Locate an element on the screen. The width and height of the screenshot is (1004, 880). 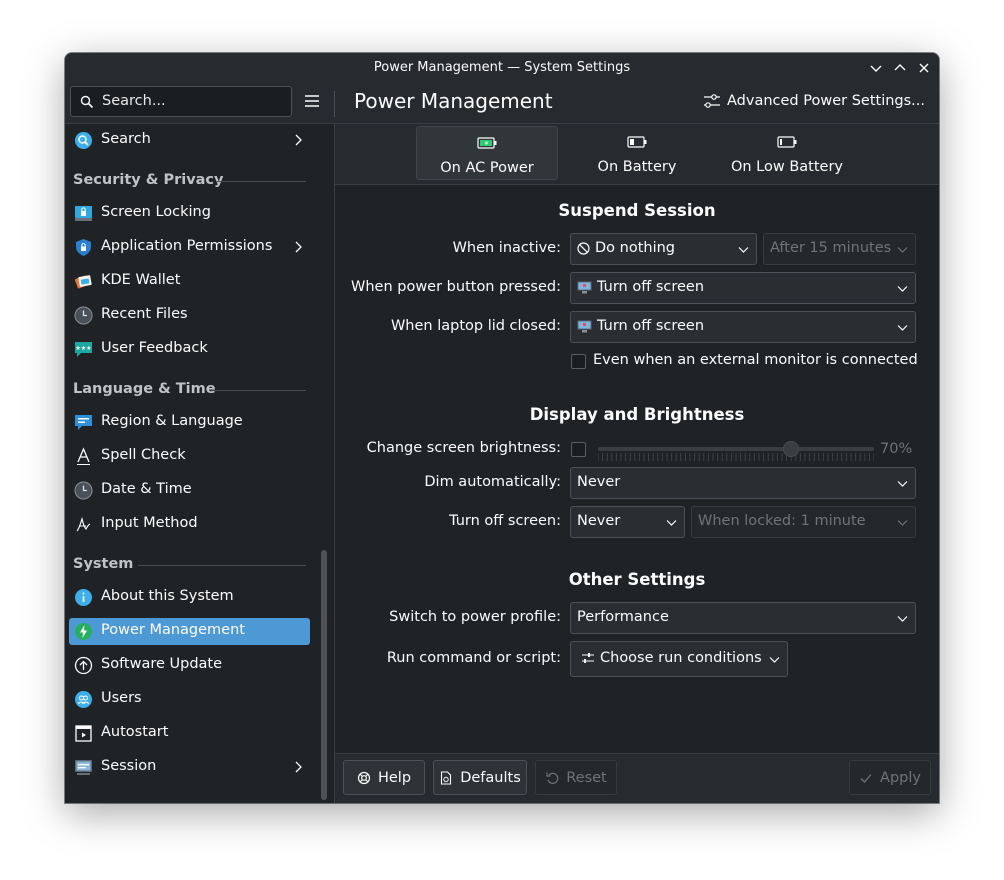
after-duration-combo: After 15 minutes is located at coordinates (839, 249).